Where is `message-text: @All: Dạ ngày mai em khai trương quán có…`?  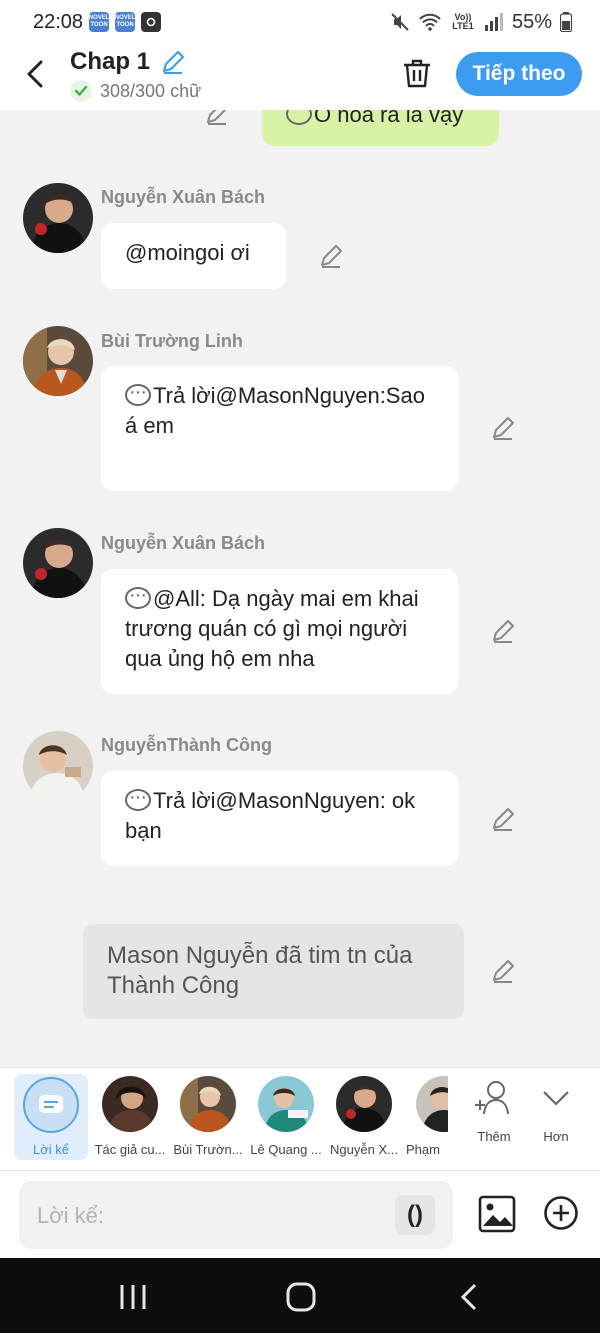 message-text: @All: Dạ ngày mai em khai trương quán có… is located at coordinates (272, 628).